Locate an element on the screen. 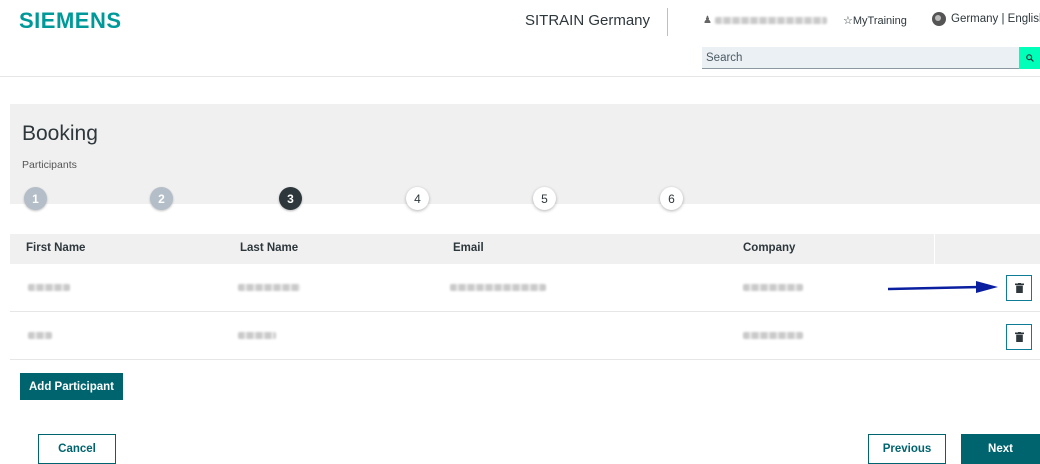  user-name-redacted is located at coordinates (770, 20).